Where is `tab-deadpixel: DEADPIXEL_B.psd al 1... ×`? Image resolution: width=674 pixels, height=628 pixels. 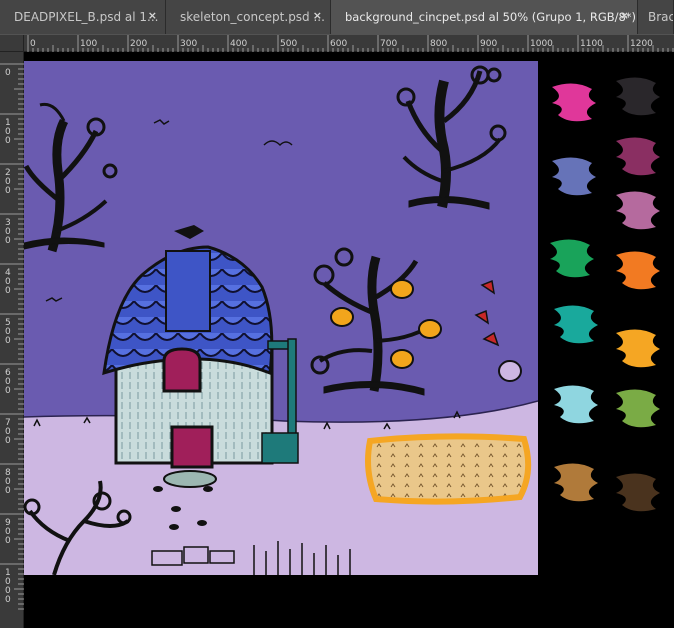
tab-deadpixel: DEADPIXEL_B.psd al 1... × is located at coordinates (83, 17).